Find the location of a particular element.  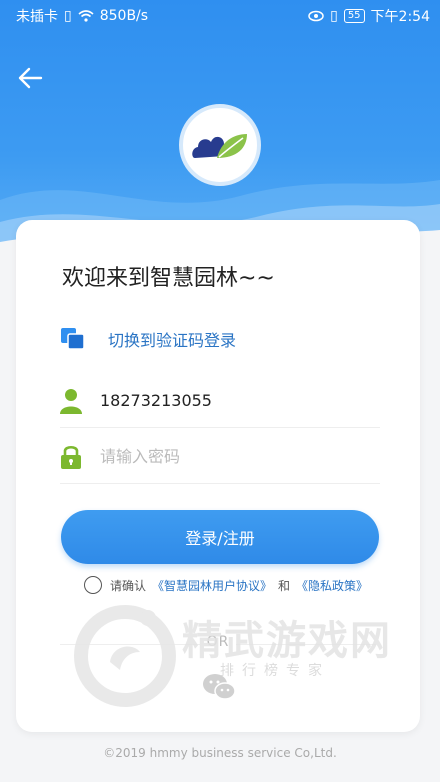

switch-login-mode: 切换到验证码登录 is located at coordinates (148, 339).